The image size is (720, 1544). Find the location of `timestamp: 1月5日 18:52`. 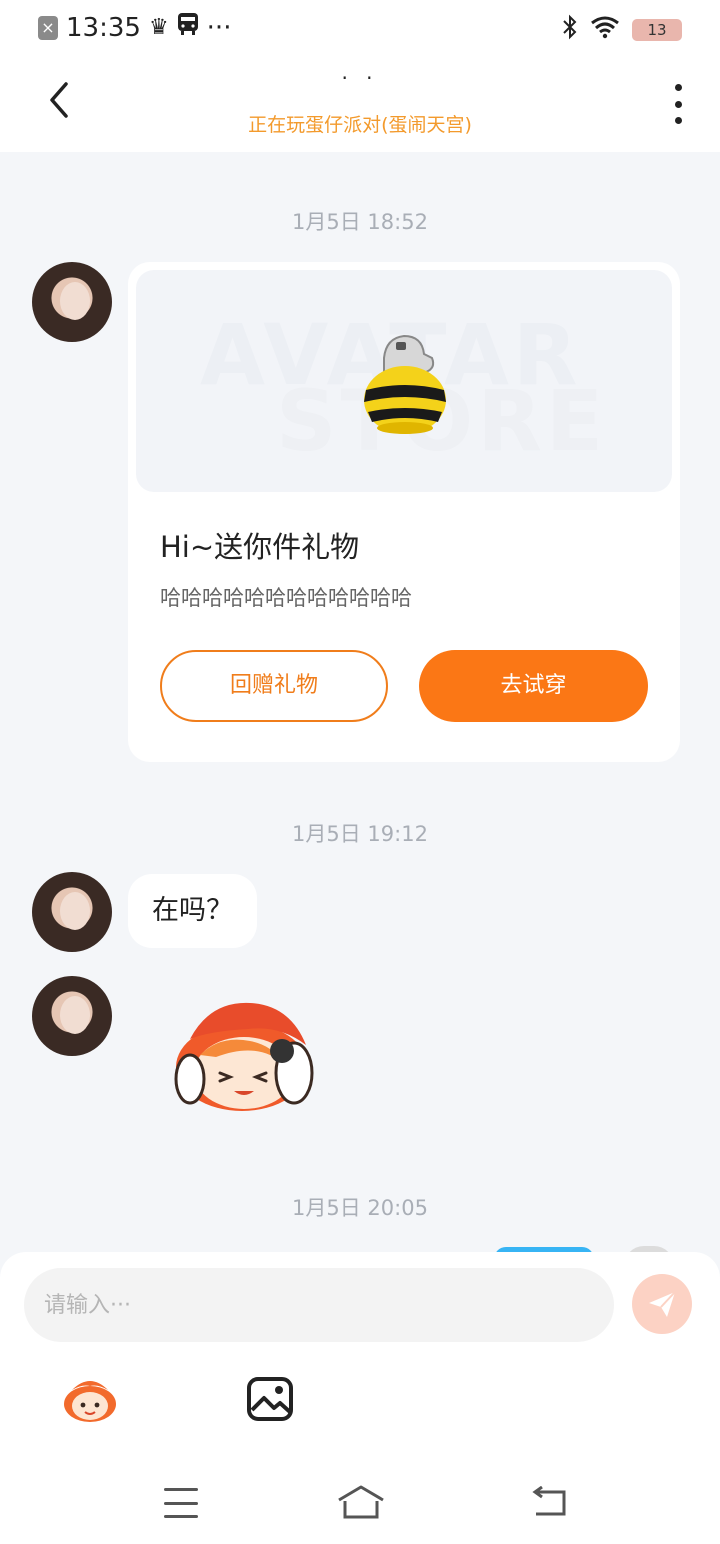

timestamp: 1月5日 18:52 is located at coordinates (360, 222).